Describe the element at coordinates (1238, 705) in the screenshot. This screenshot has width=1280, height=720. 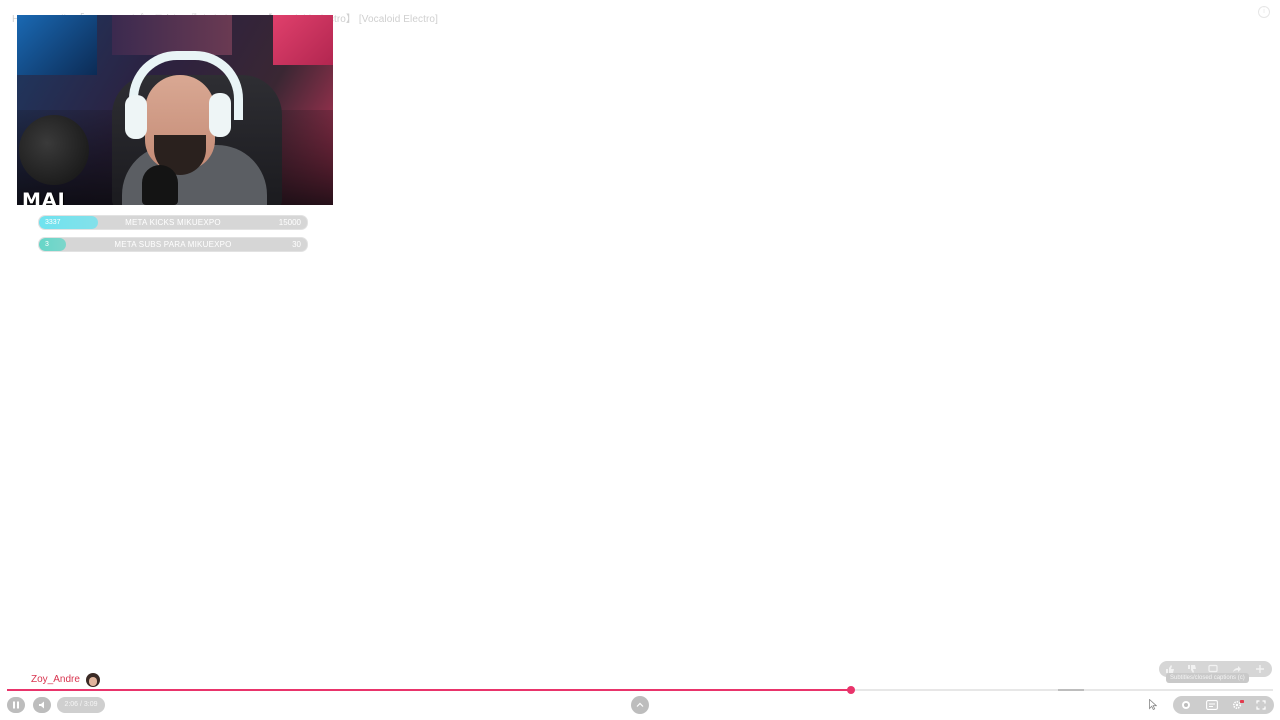
I see `gear-icon` at that location.